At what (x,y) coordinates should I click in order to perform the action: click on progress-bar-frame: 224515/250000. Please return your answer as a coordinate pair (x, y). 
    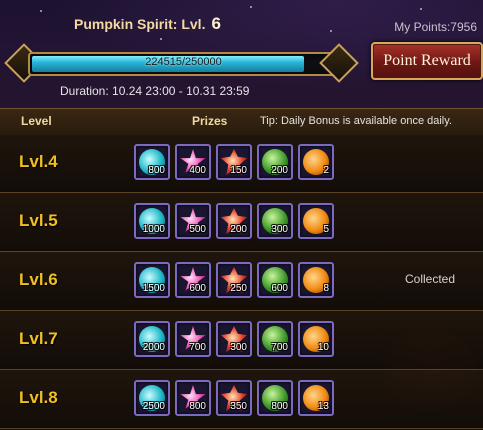
    Looking at the image, I should click on (181, 63).